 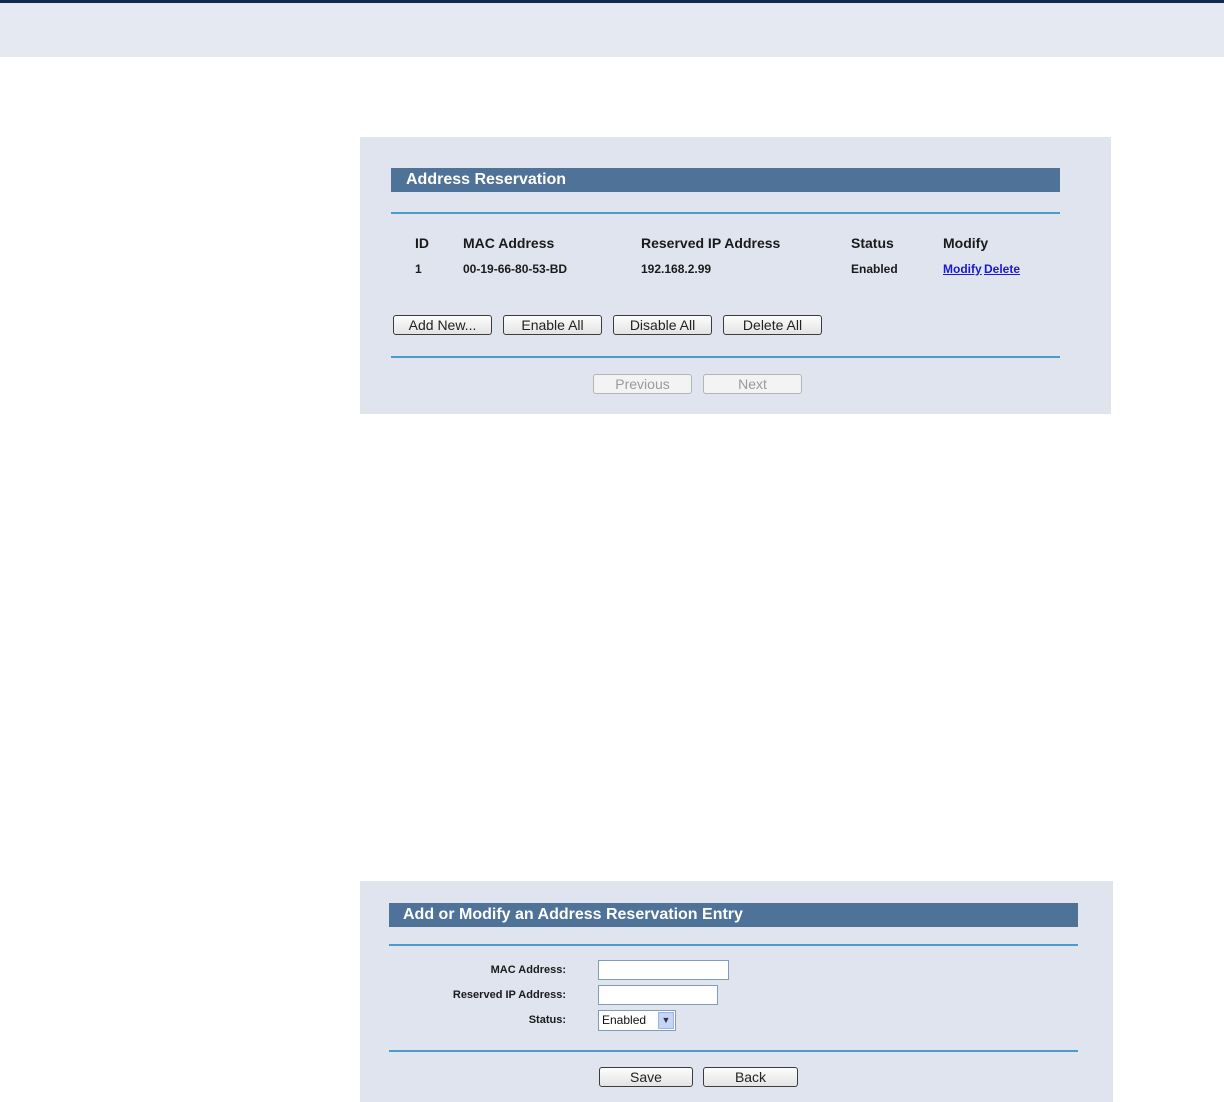 I want to click on status-select: Enabled ▼, so click(x=637, y=1020).